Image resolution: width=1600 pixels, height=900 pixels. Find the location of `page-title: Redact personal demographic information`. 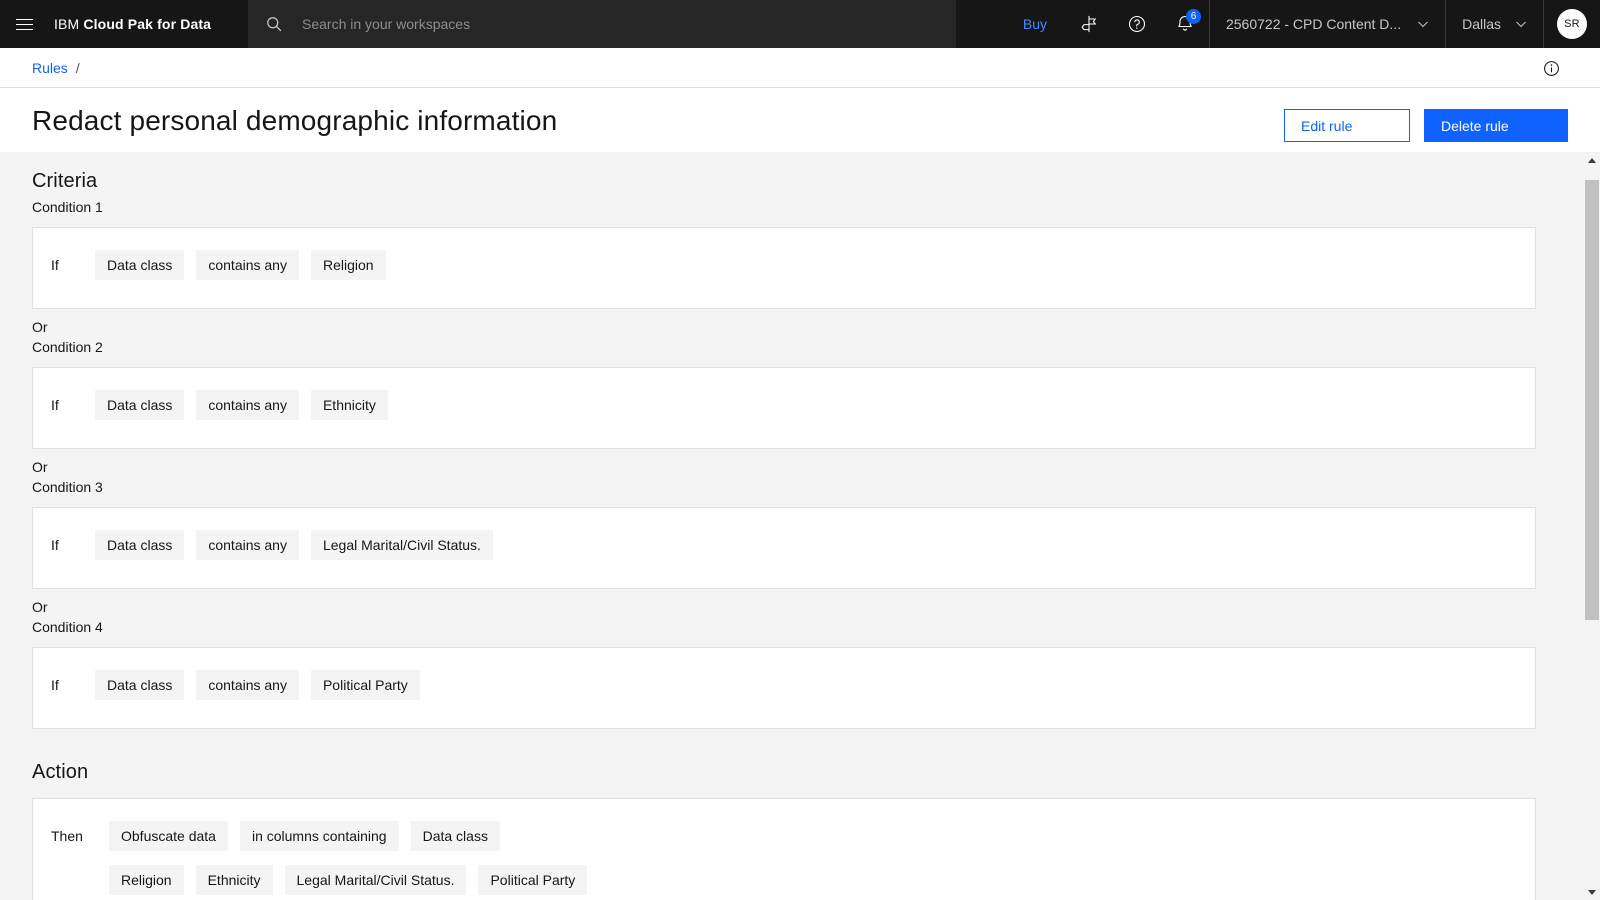

page-title: Redact personal demographic information is located at coordinates (295, 120).